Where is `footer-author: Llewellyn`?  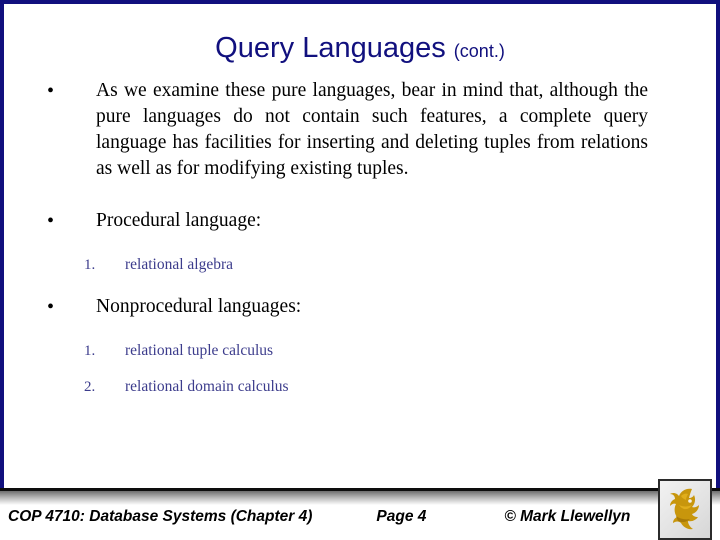 footer-author: Llewellyn is located at coordinates (595, 516).